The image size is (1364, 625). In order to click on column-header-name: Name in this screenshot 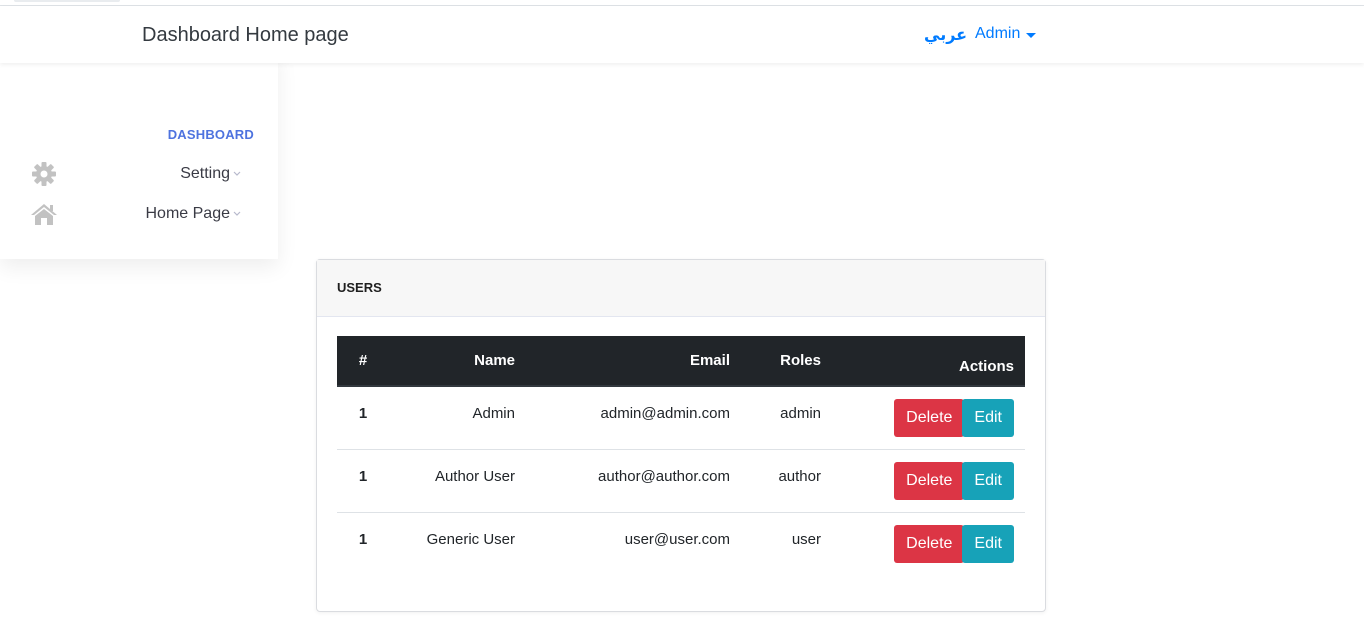, I will do `click(457, 361)`.